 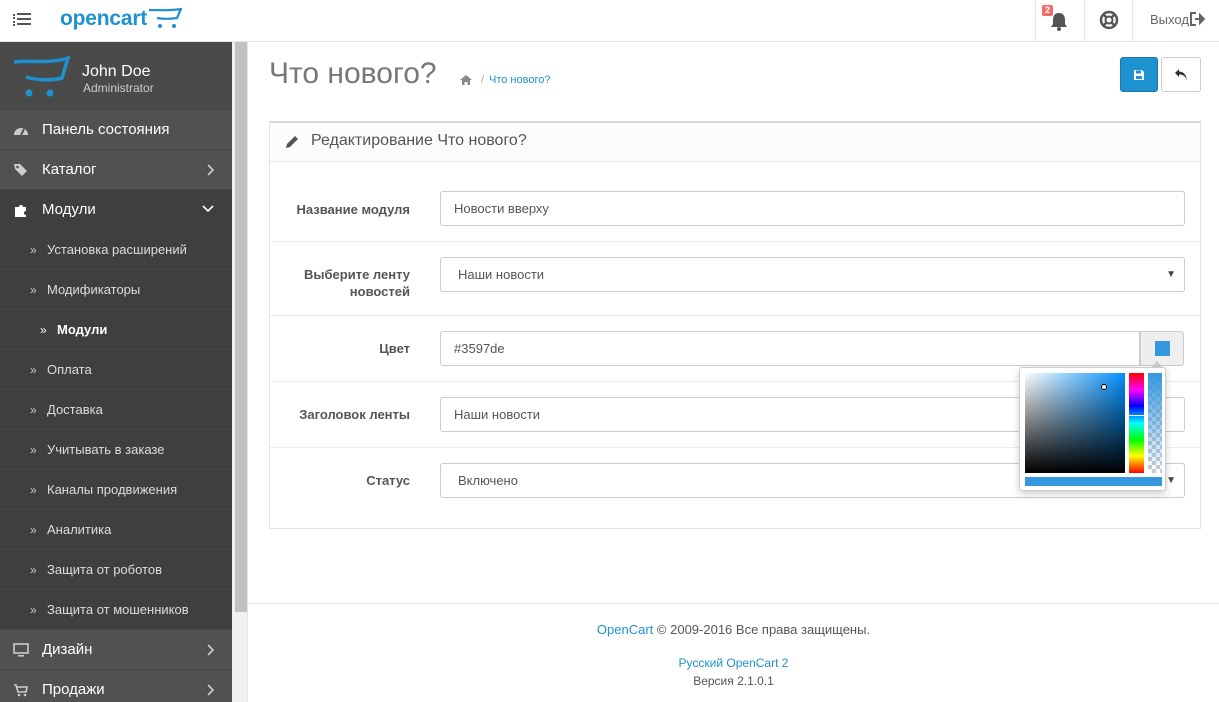 I want to click on form-divider, so click(x=735, y=315).